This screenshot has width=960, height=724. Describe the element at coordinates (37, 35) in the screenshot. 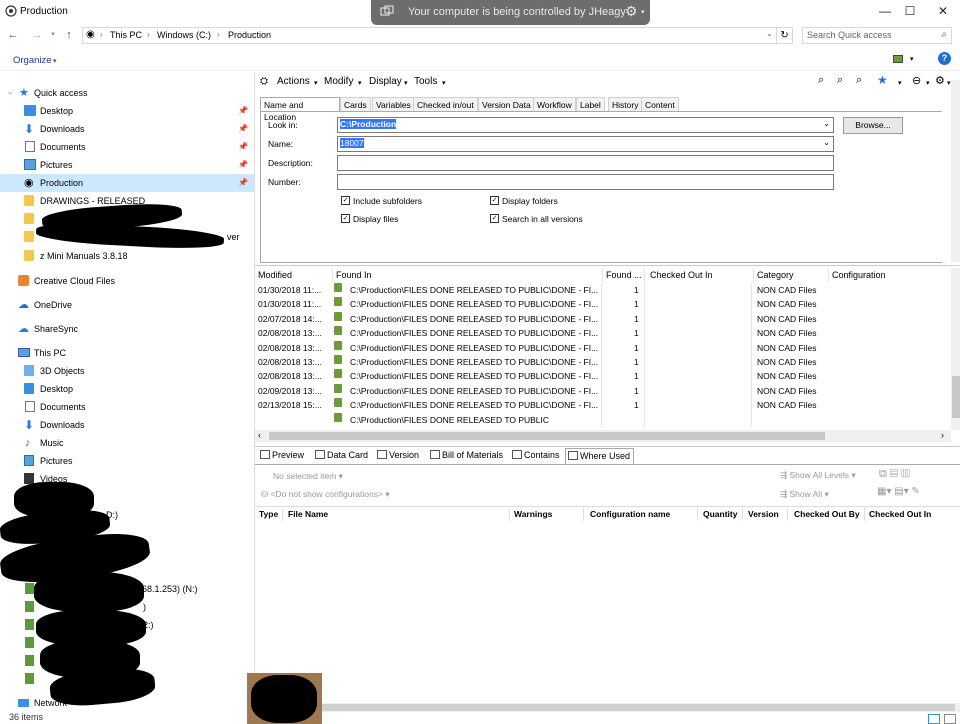

I see `forward-arrow-icon: →` at that location.